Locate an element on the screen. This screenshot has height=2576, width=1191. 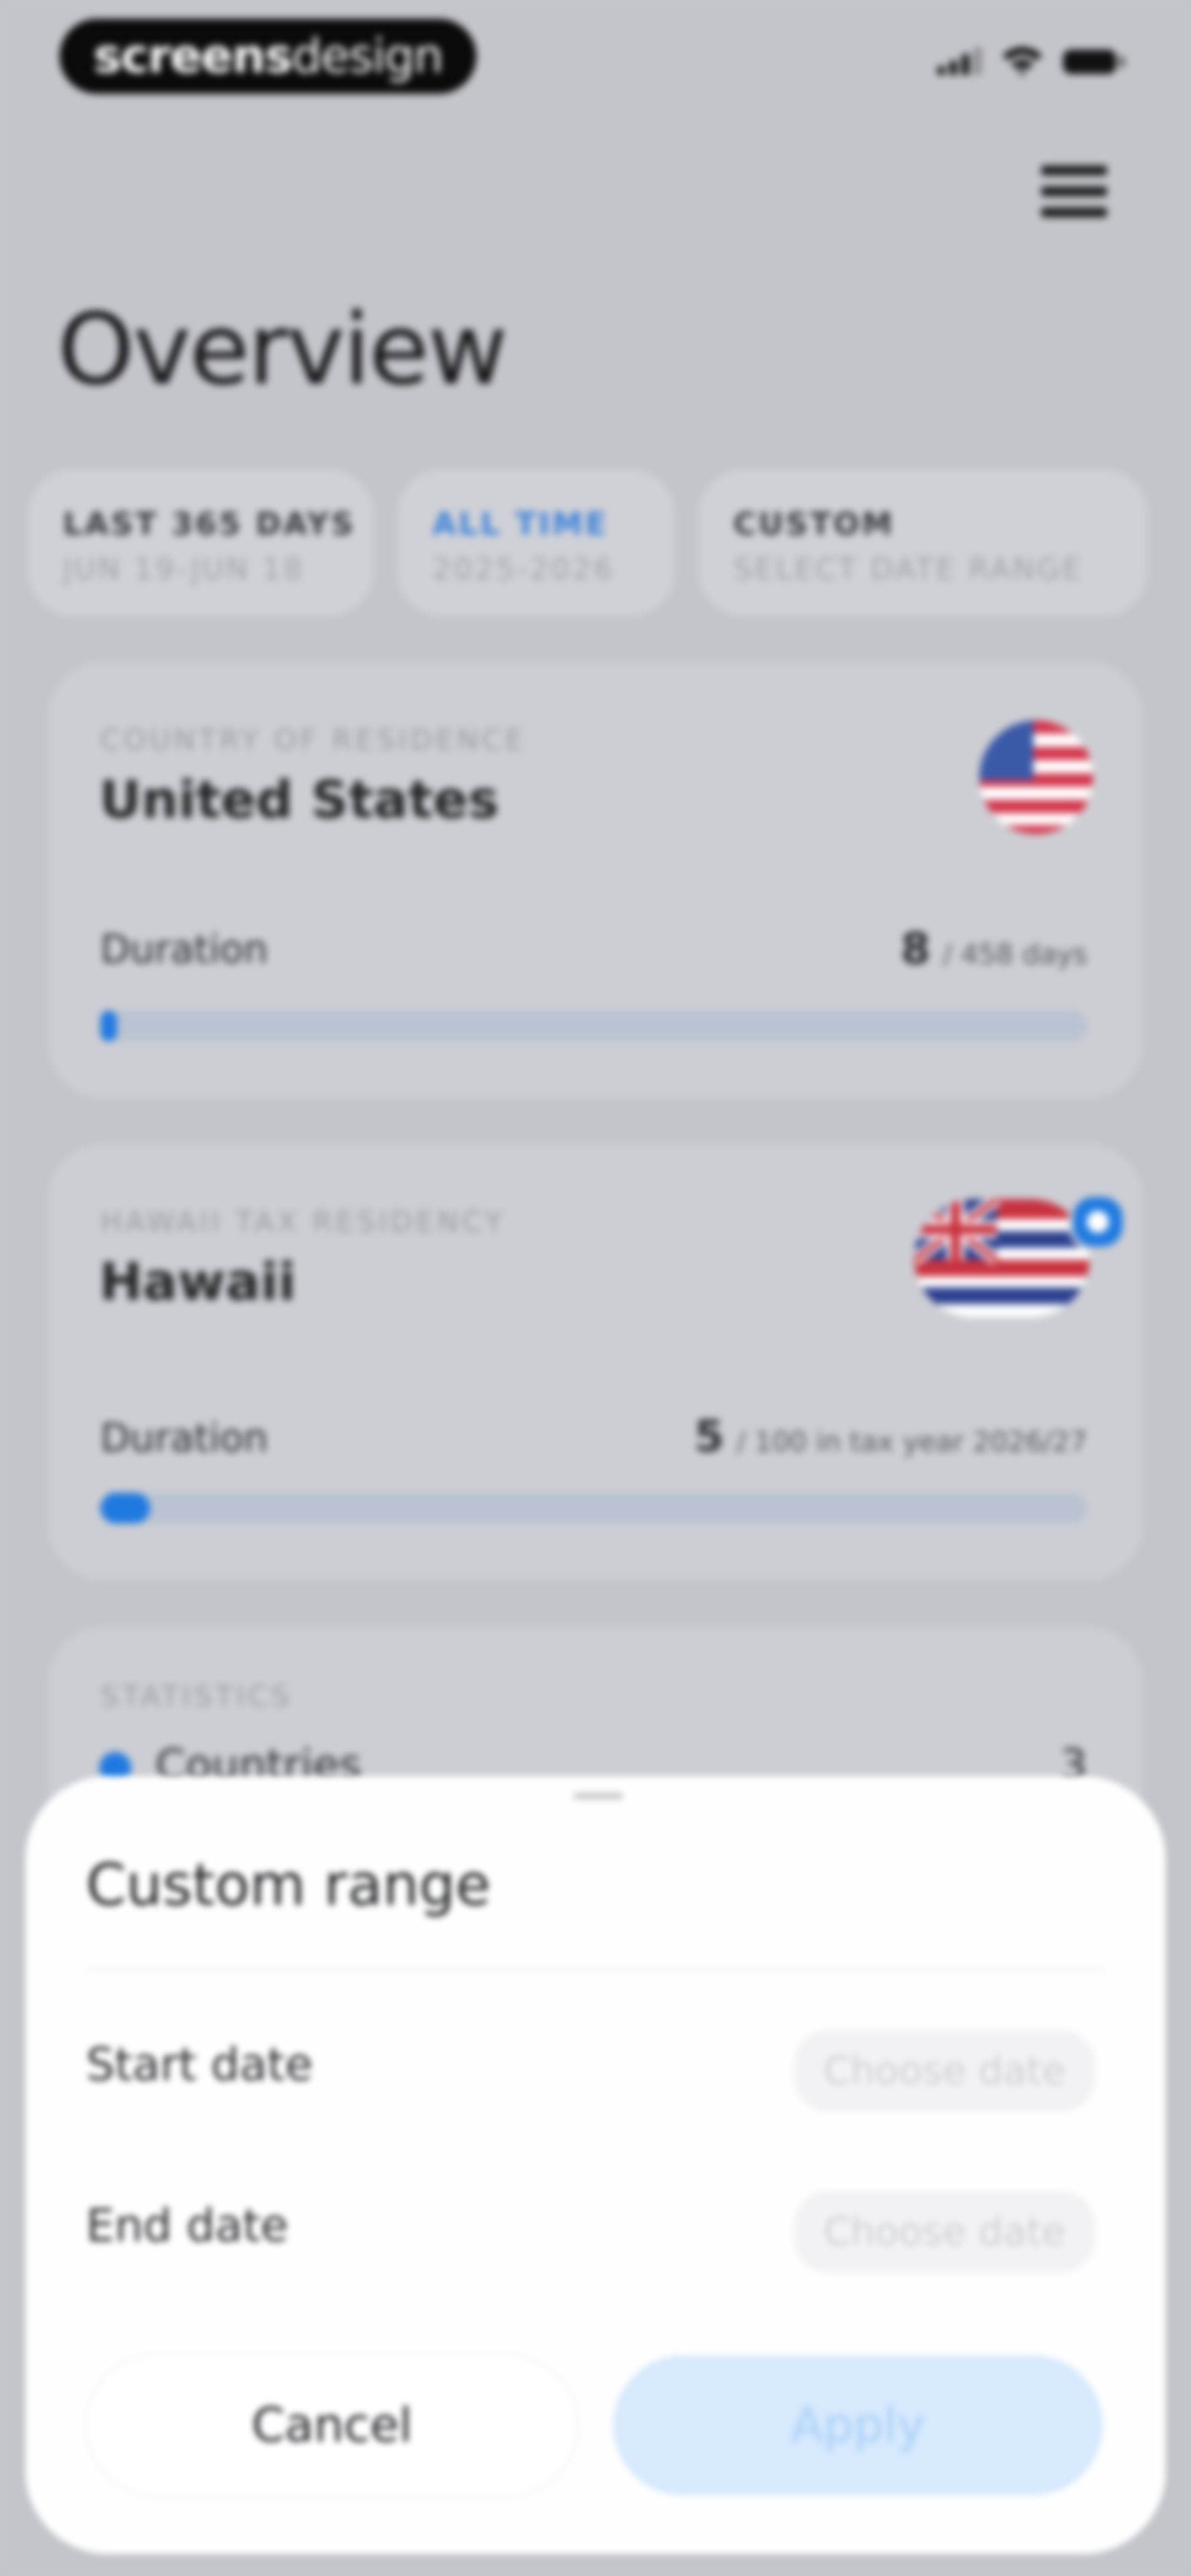
battery-icon is located at coordinates (1094, 61).